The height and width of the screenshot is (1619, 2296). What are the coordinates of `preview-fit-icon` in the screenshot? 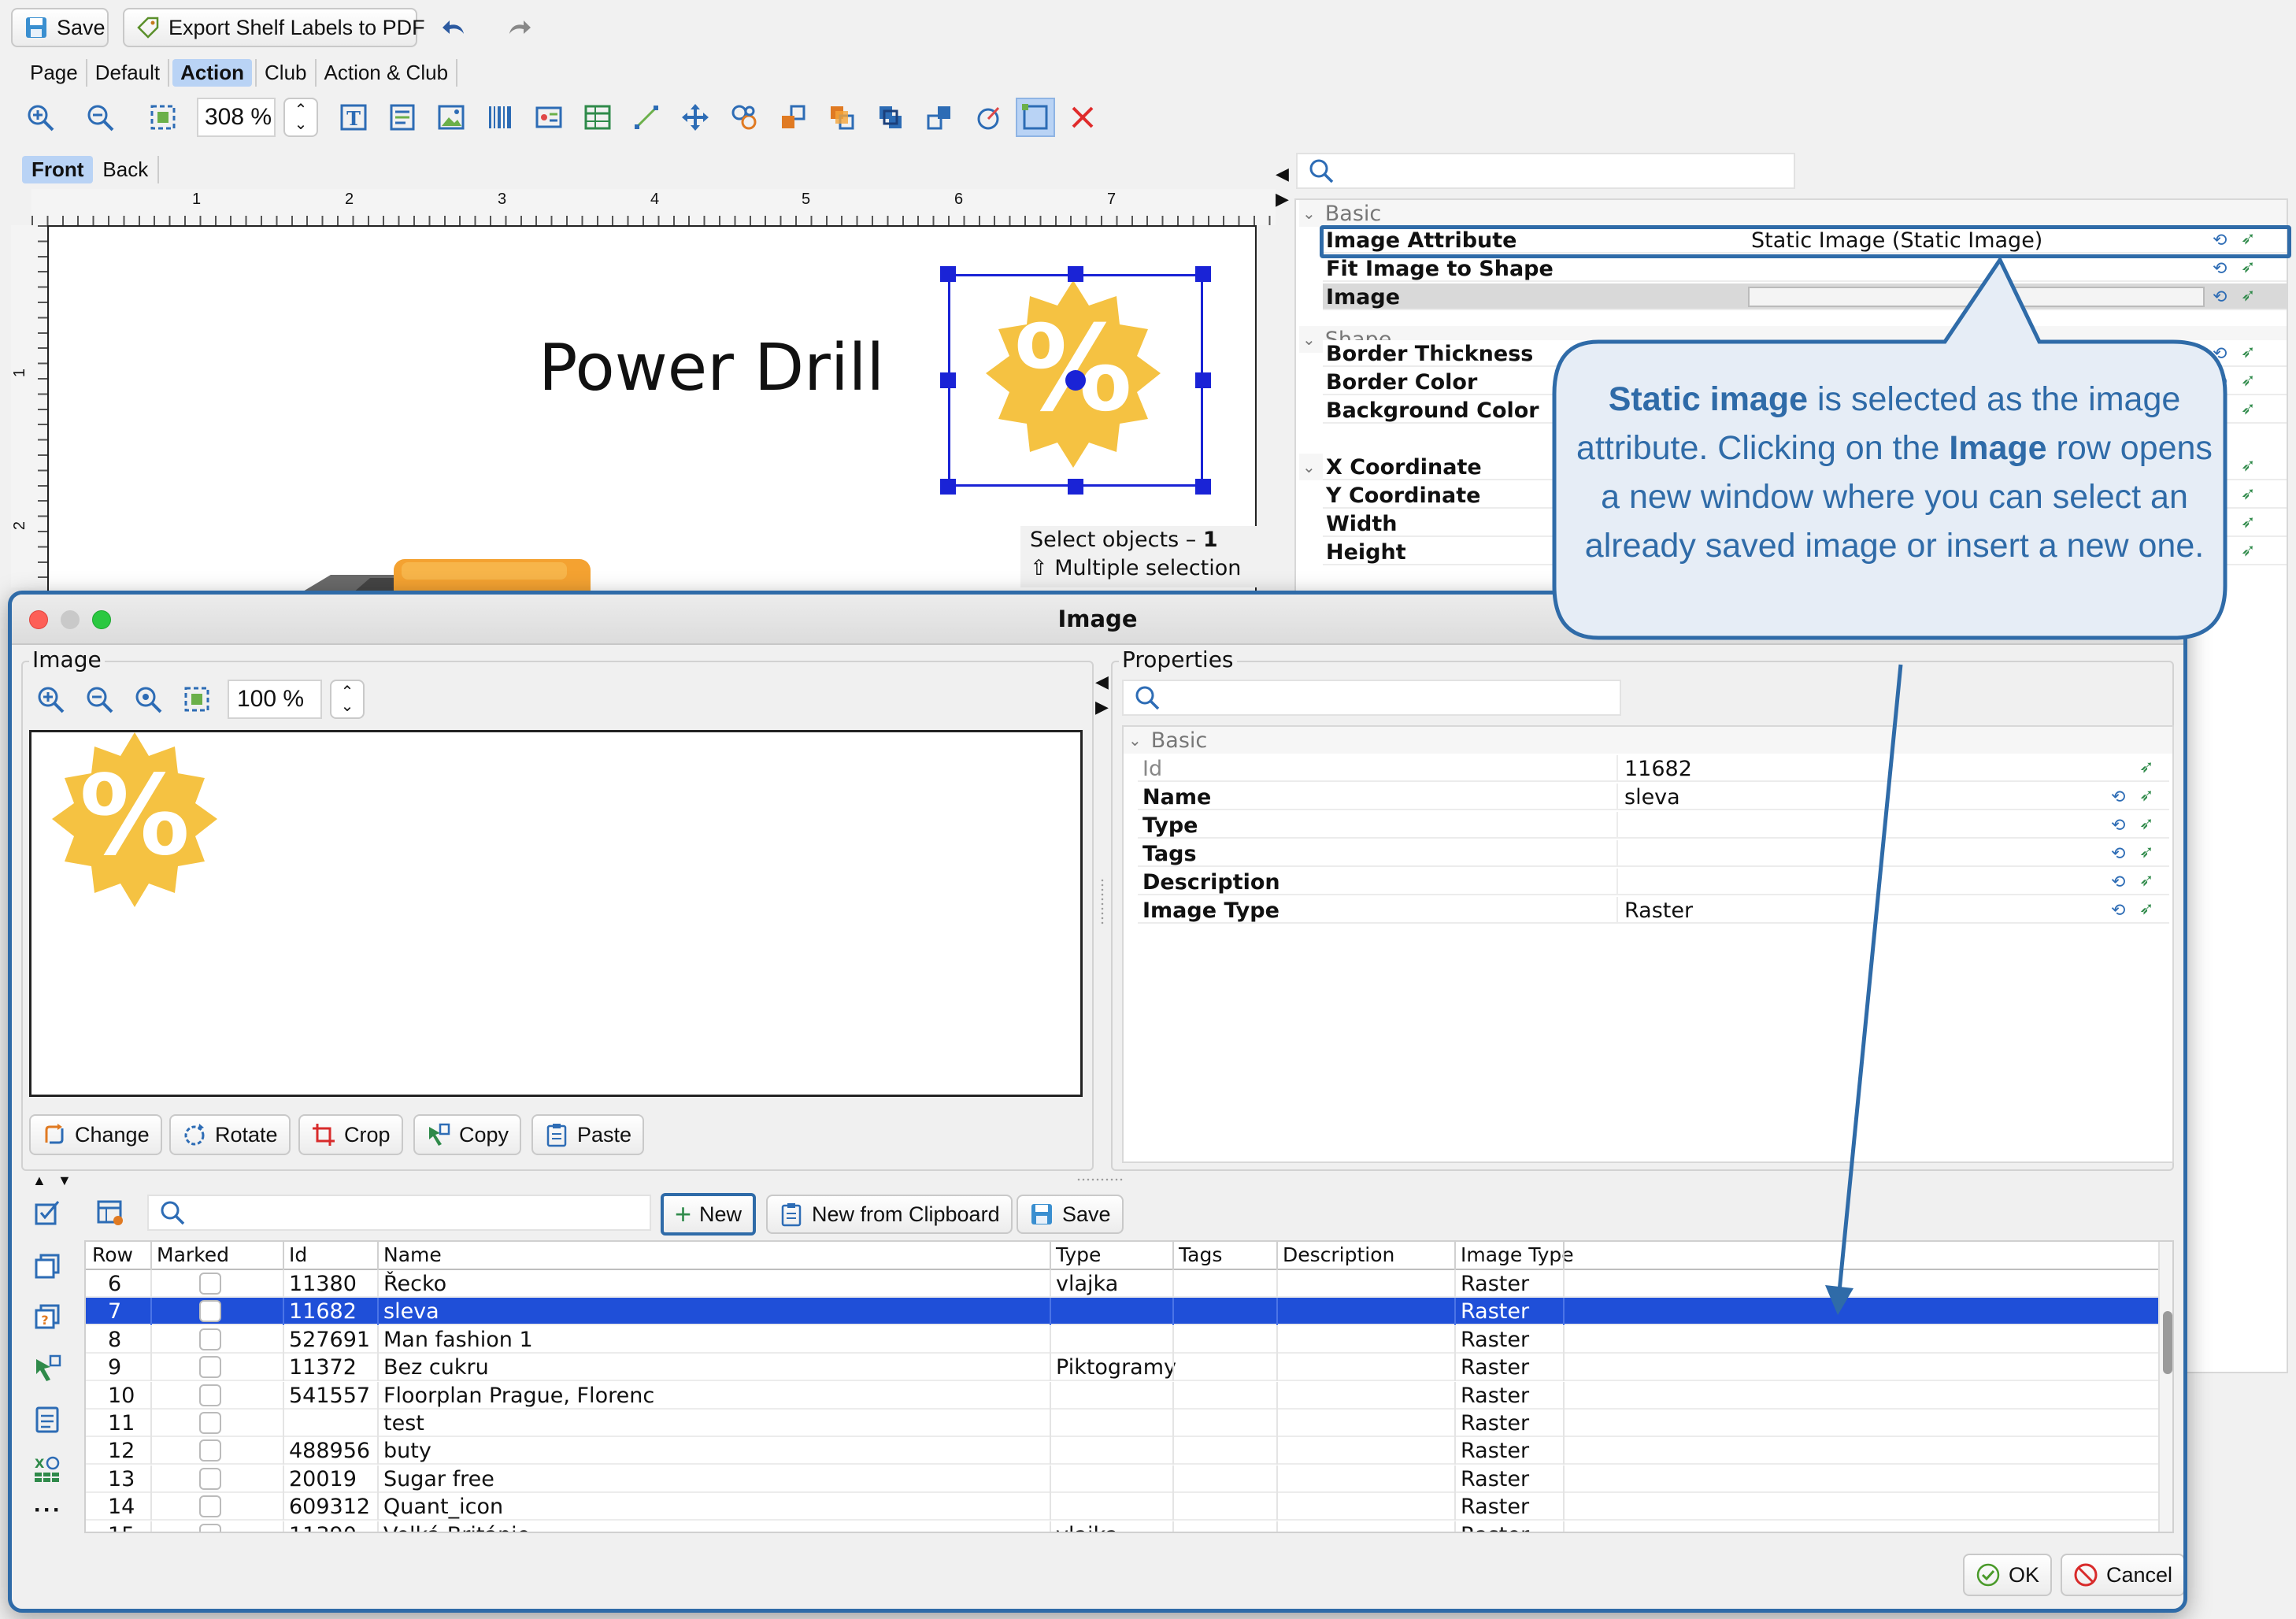 It's located at (197, 699).